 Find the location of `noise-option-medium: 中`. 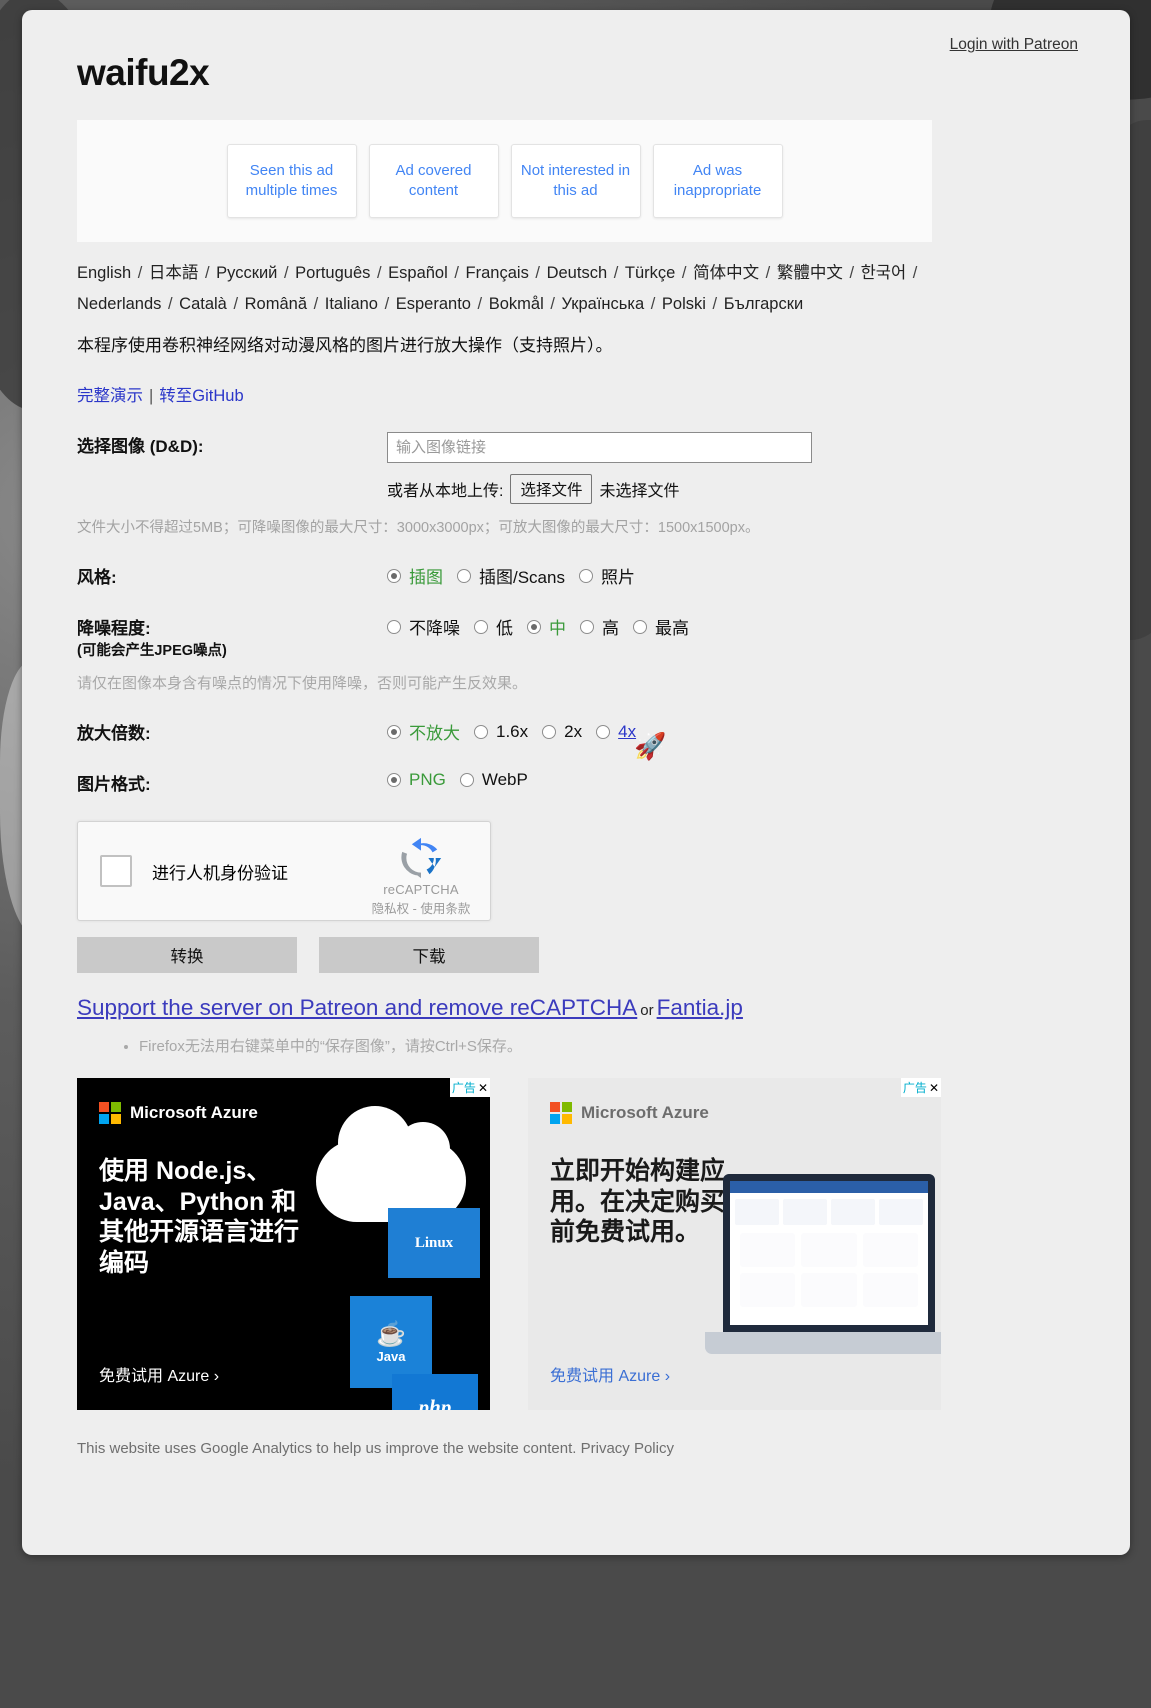

noise-option-medium: 中 is located at coordinates (546, 626).